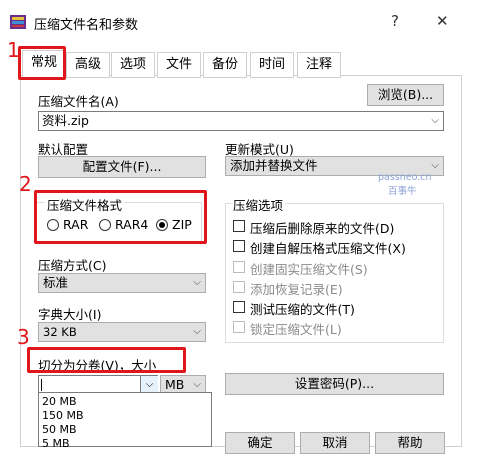 The height and width of the screenshot is (454, 480). I want to click on create-sfx-label: 创建自解压格式压缩文件(X), so click(328, 248).